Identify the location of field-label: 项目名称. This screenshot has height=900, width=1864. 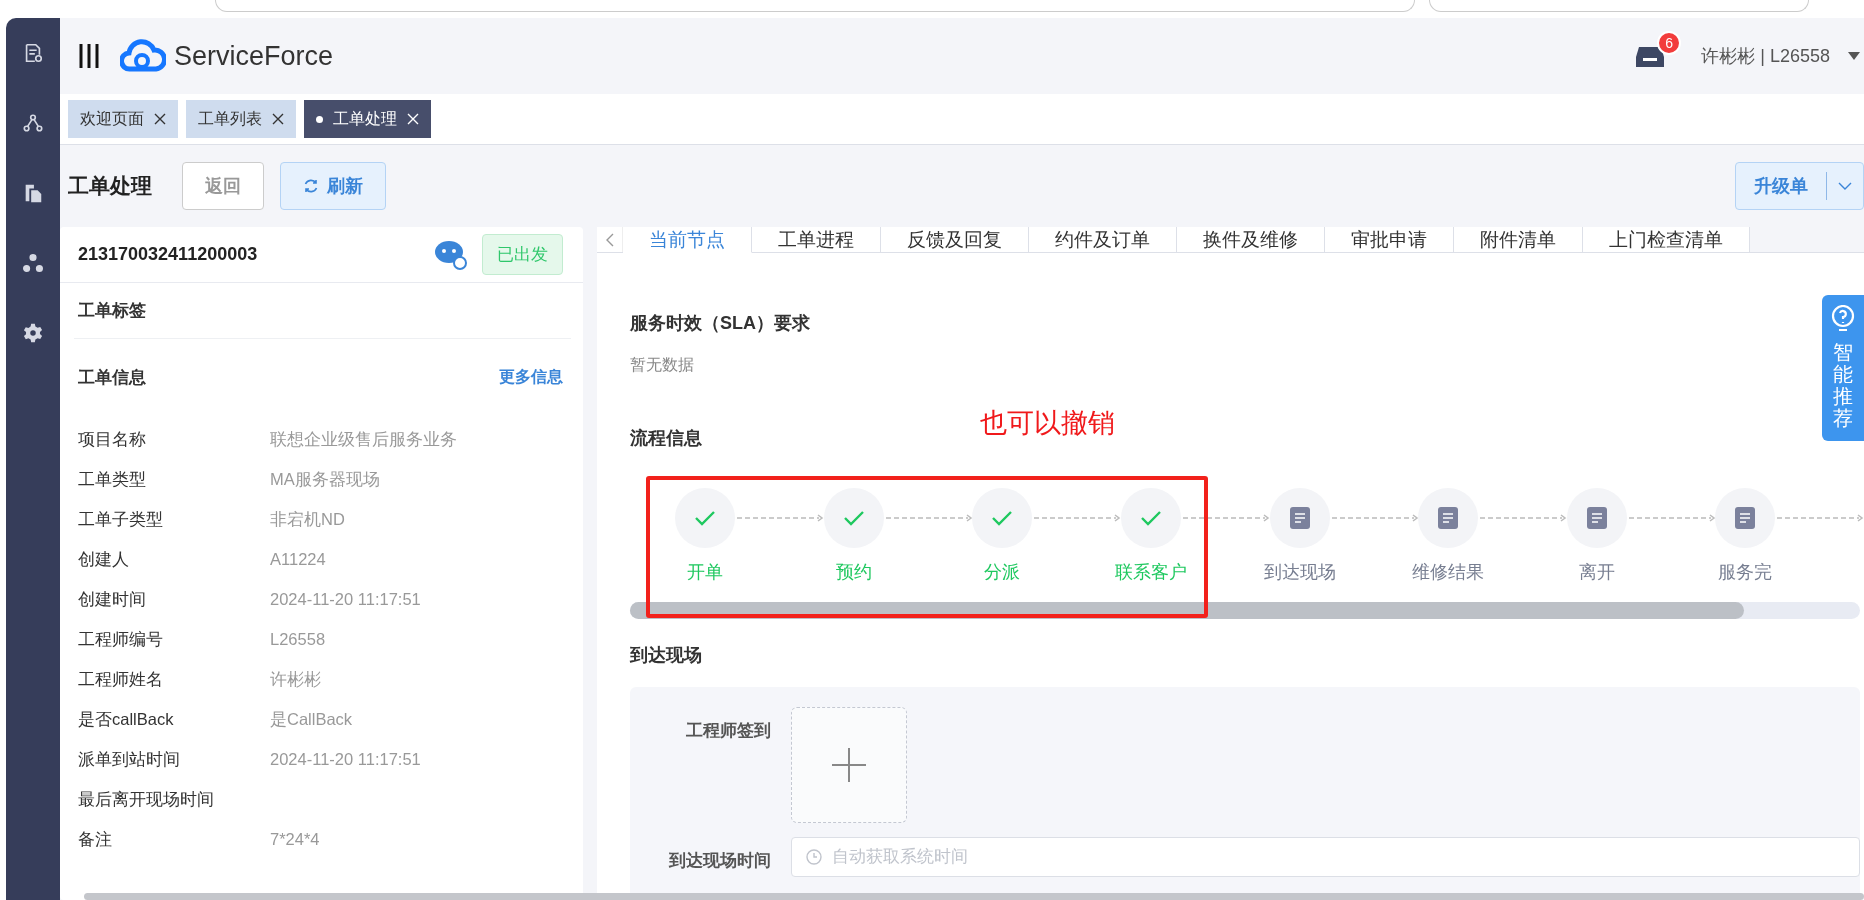
(112, 439).